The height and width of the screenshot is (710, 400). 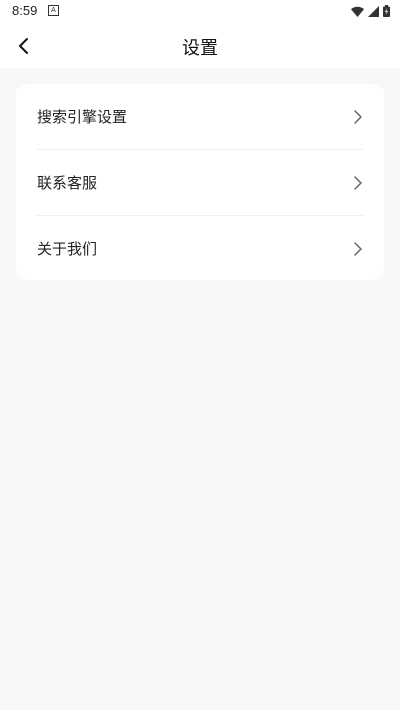 I want to click on status-bar: 8:59 A, so click(x=200, y=12).